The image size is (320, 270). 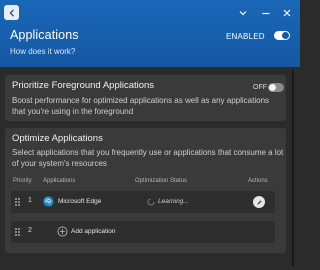 I want to click on optimize-title: Optimize Applications, so click(x=57, y=138).